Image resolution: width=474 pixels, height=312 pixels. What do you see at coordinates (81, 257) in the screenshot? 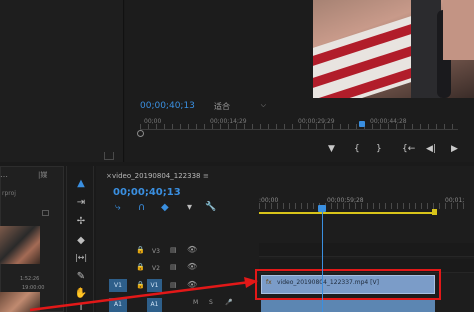
I see `slip-tool-icon: |↔|` at bounding box center [81, 257].